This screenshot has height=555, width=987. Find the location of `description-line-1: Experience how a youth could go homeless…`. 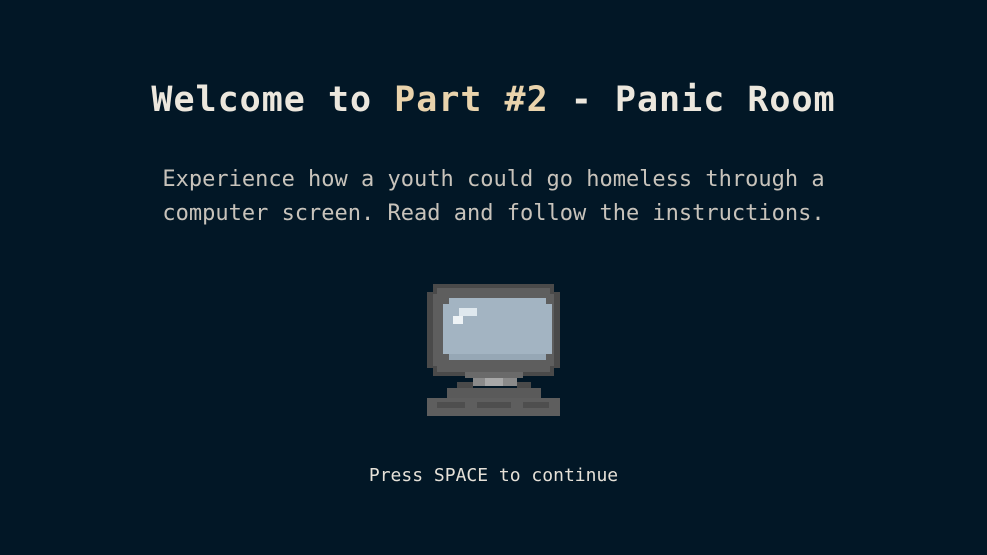

description-line-1: Experience how a youth could go homeless… is located at coordinates (493, 179).